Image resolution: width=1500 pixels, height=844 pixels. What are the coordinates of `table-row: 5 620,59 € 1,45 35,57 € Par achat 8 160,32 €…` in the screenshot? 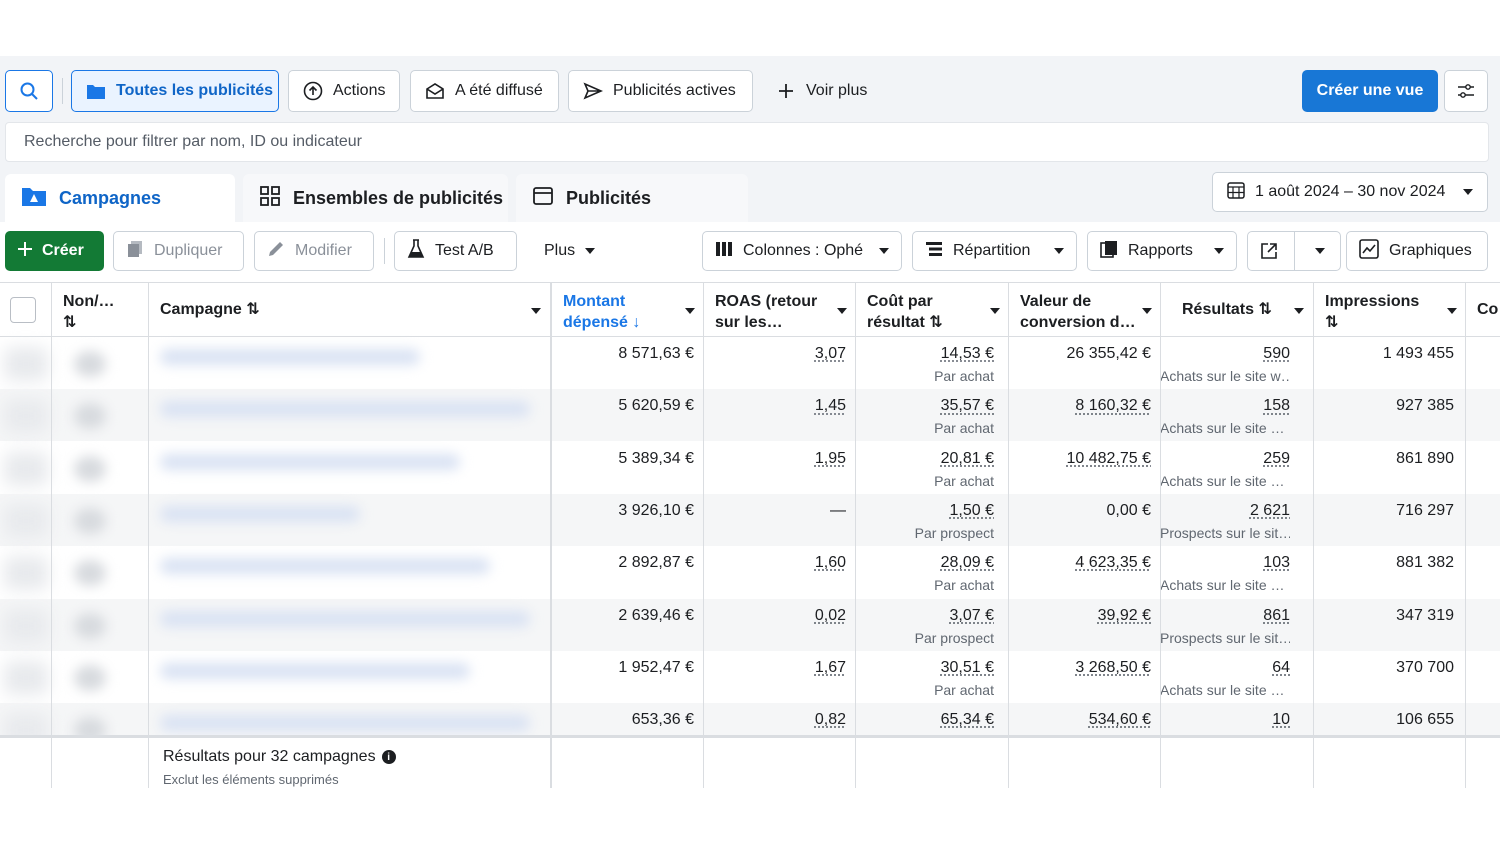 It's located at (750, 415).